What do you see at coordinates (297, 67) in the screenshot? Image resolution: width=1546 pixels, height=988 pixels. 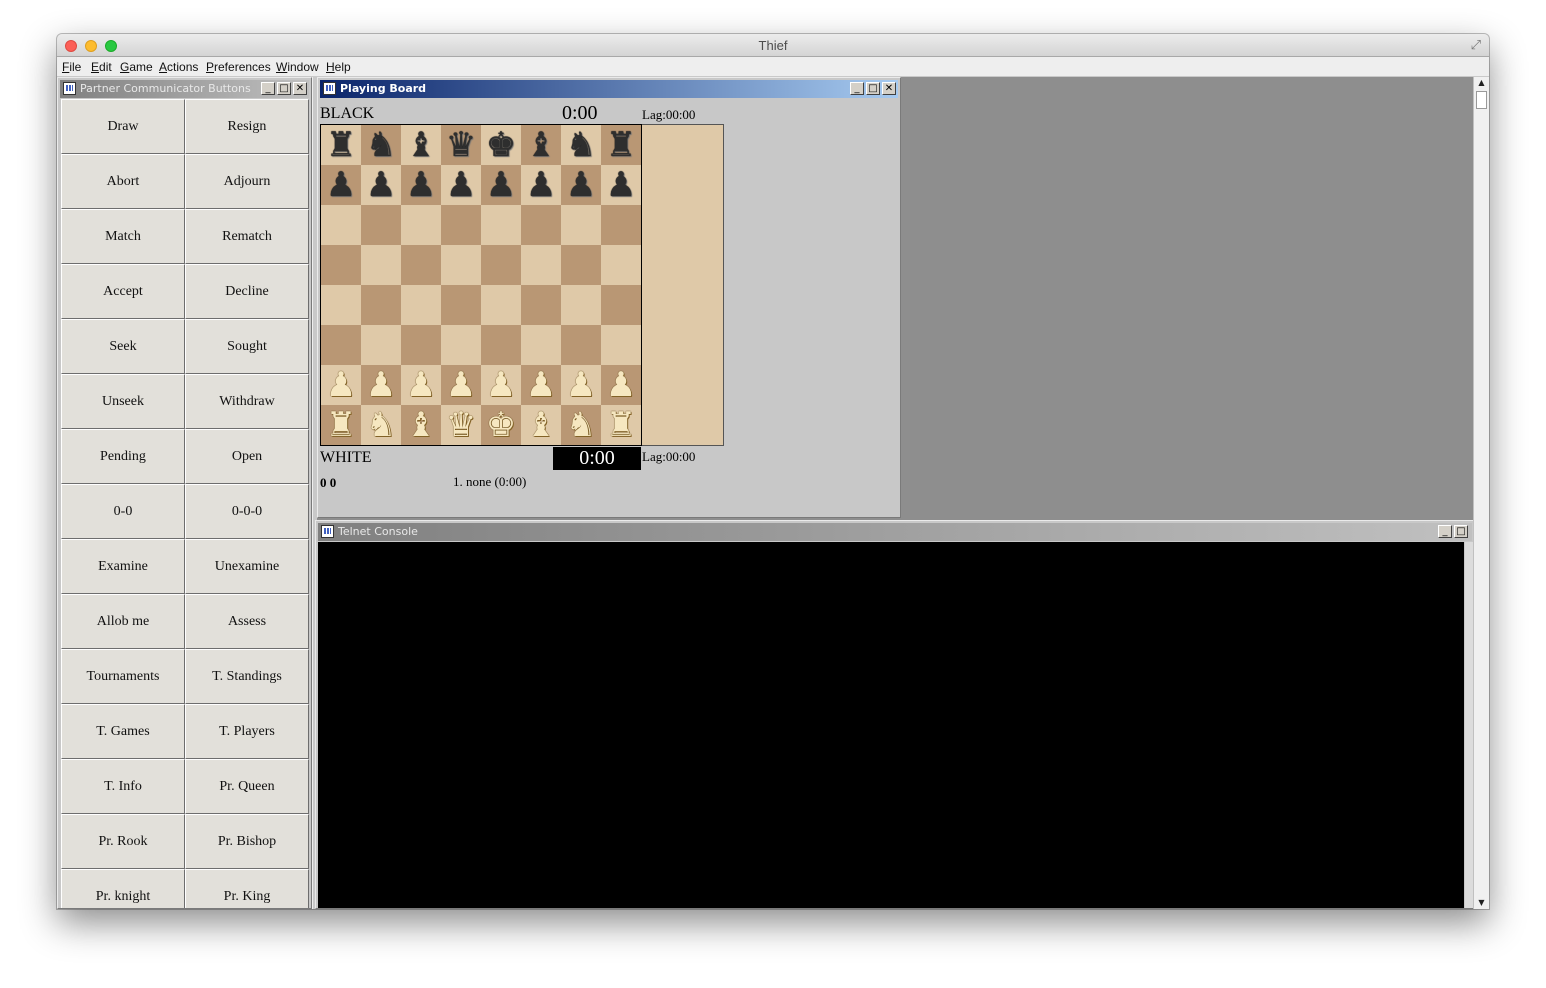 I see `menu-window: Window` at bounding box center [297, 67].